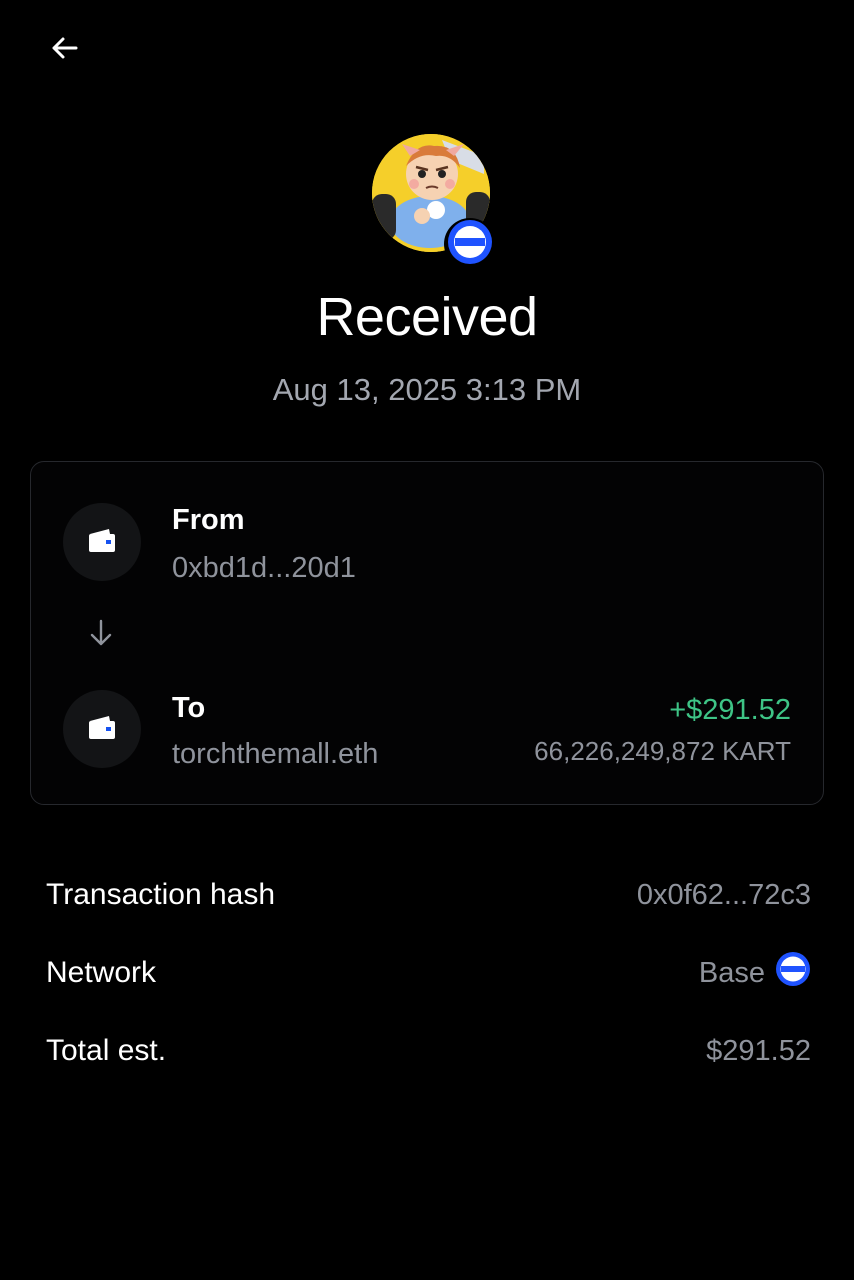  I want to click on back-button, so click(64, 50).